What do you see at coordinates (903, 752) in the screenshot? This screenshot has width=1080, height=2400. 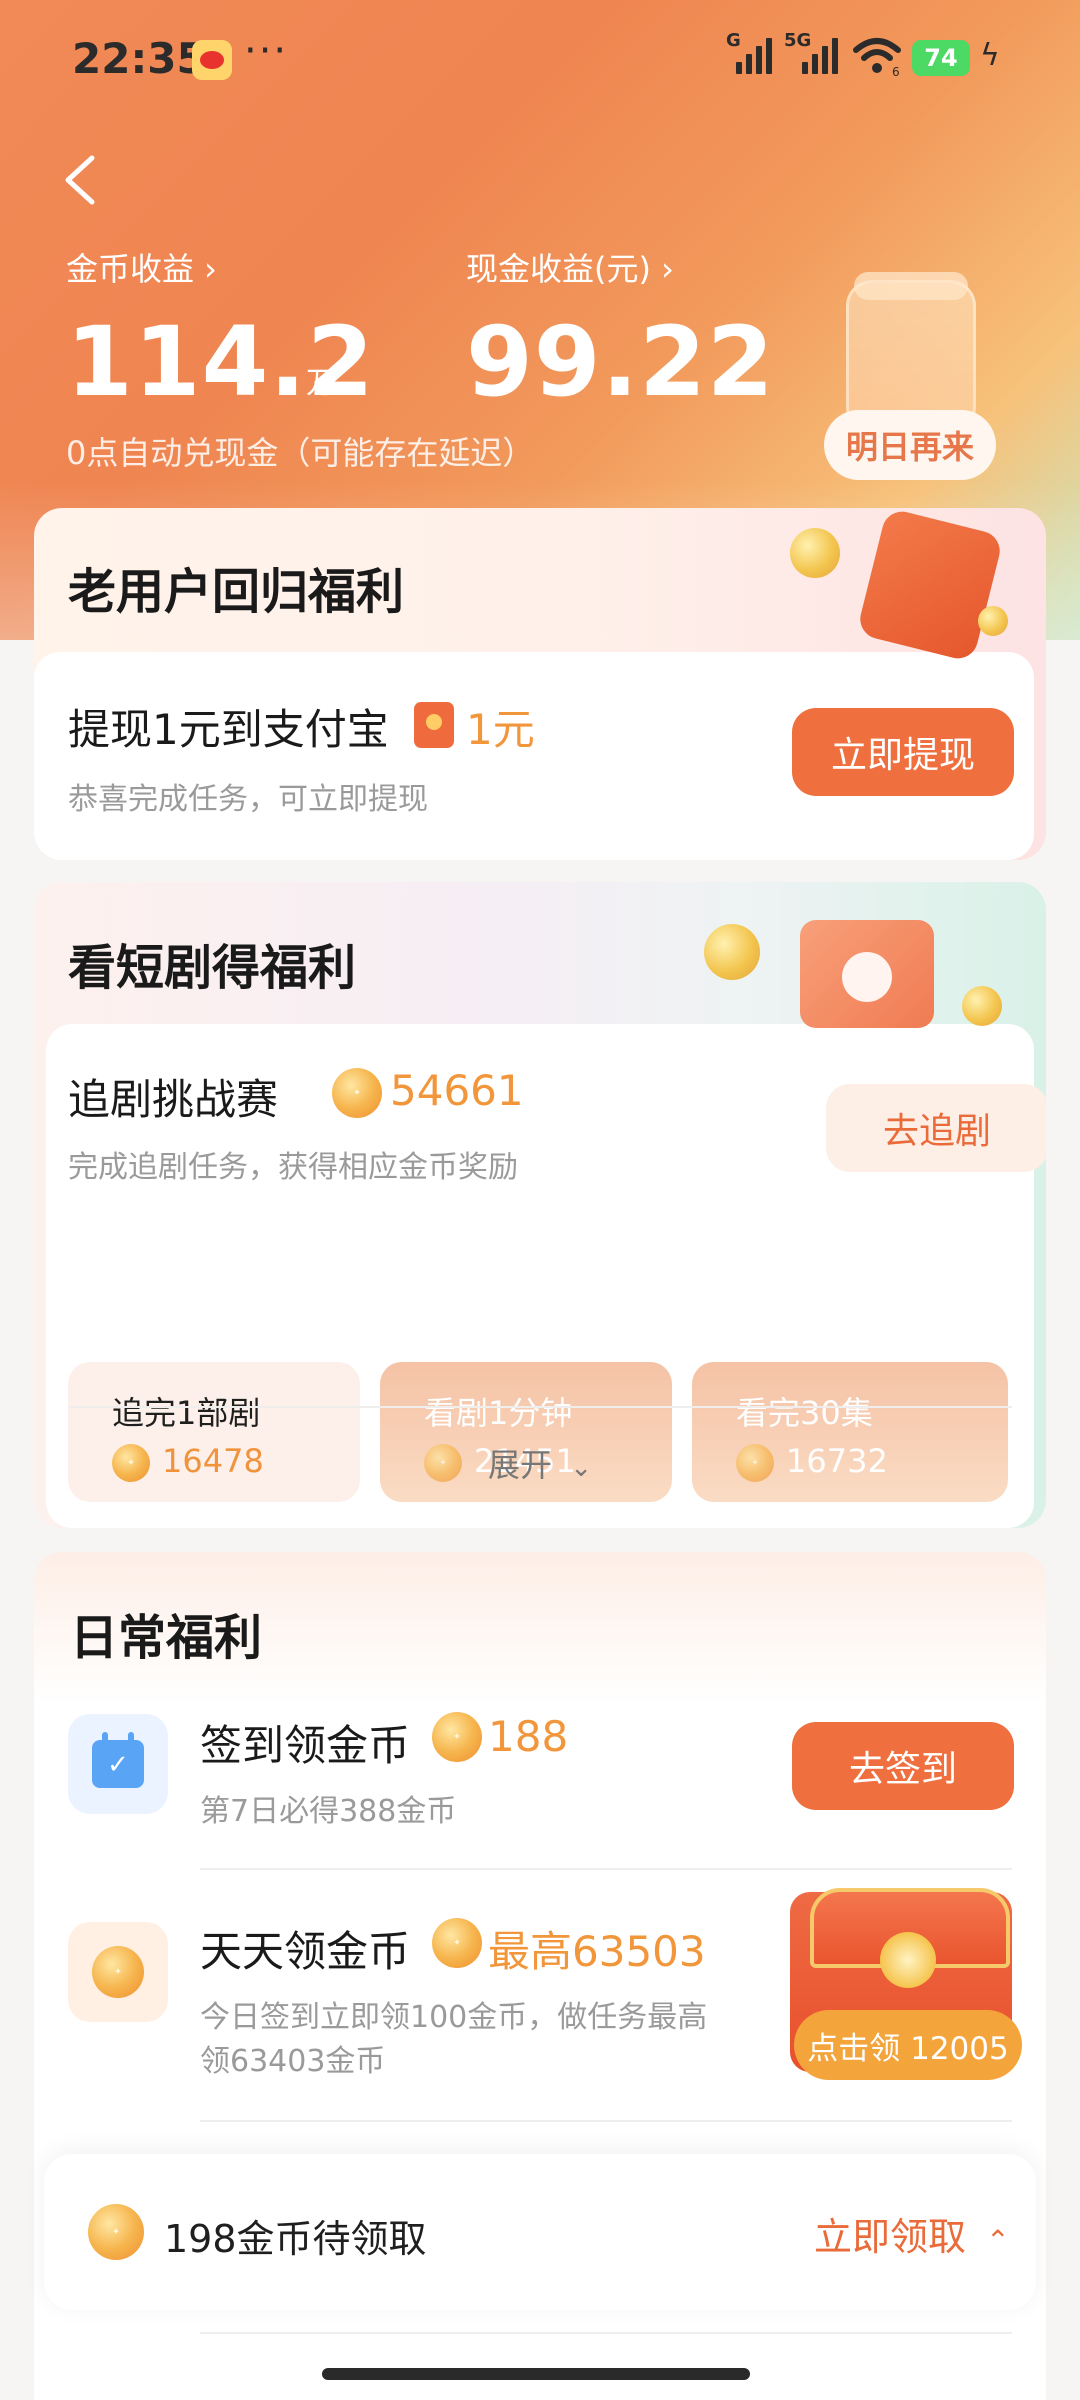 I see `withdraw-now-button: 立即提现` at bounding box center [903, 752].